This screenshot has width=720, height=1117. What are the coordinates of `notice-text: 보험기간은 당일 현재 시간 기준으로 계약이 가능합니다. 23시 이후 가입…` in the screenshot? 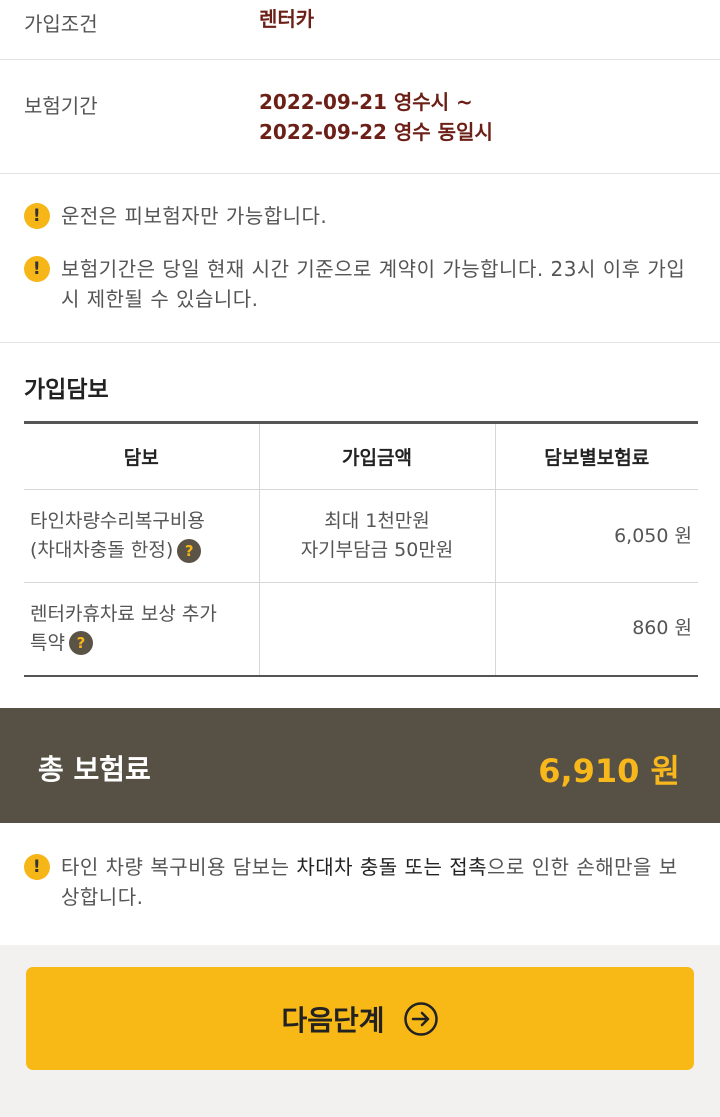 It's located at (373, 284).